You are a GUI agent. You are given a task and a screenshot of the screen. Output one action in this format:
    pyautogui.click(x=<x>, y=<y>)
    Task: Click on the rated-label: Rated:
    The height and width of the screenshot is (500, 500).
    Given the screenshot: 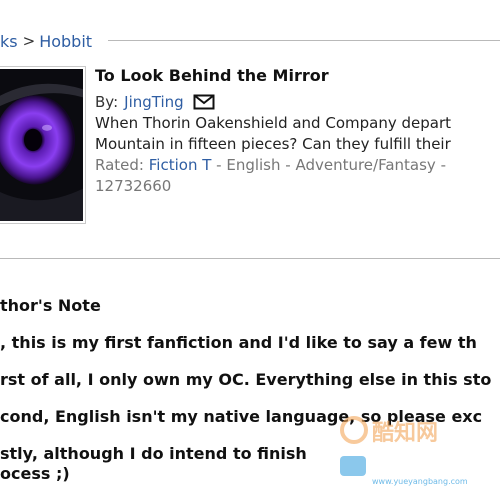 What is the action you would take?
    pyautogui.click(x=119, y=165)
    